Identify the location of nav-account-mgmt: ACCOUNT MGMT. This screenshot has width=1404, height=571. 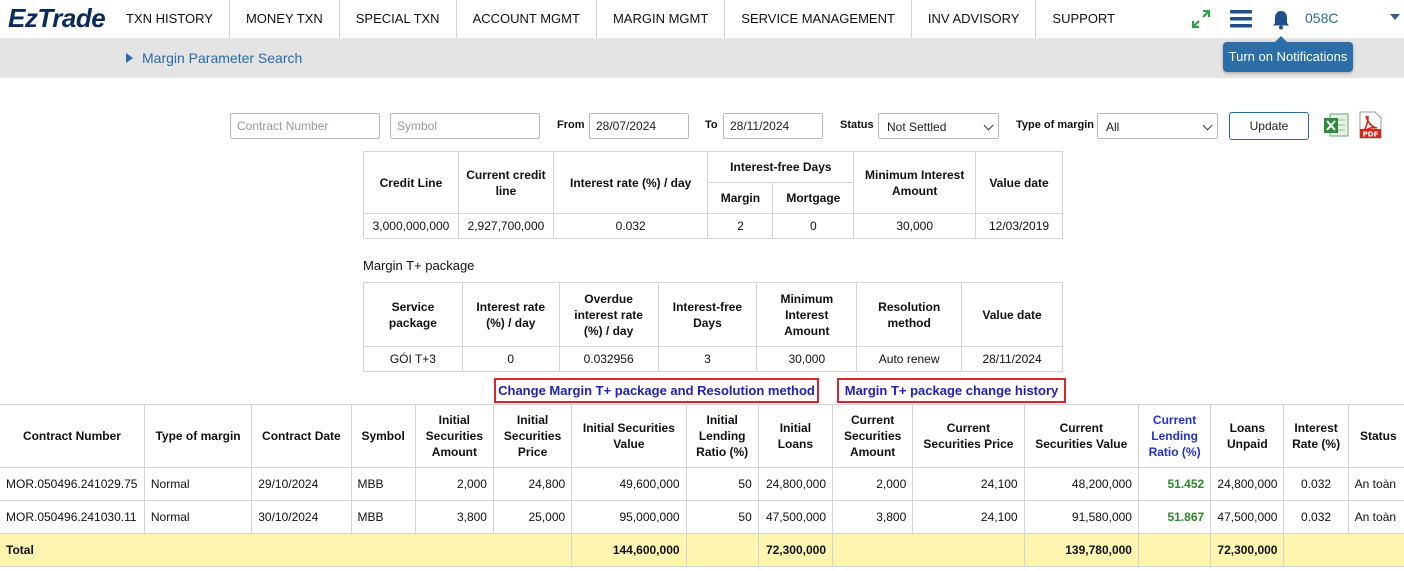
(527, 19).